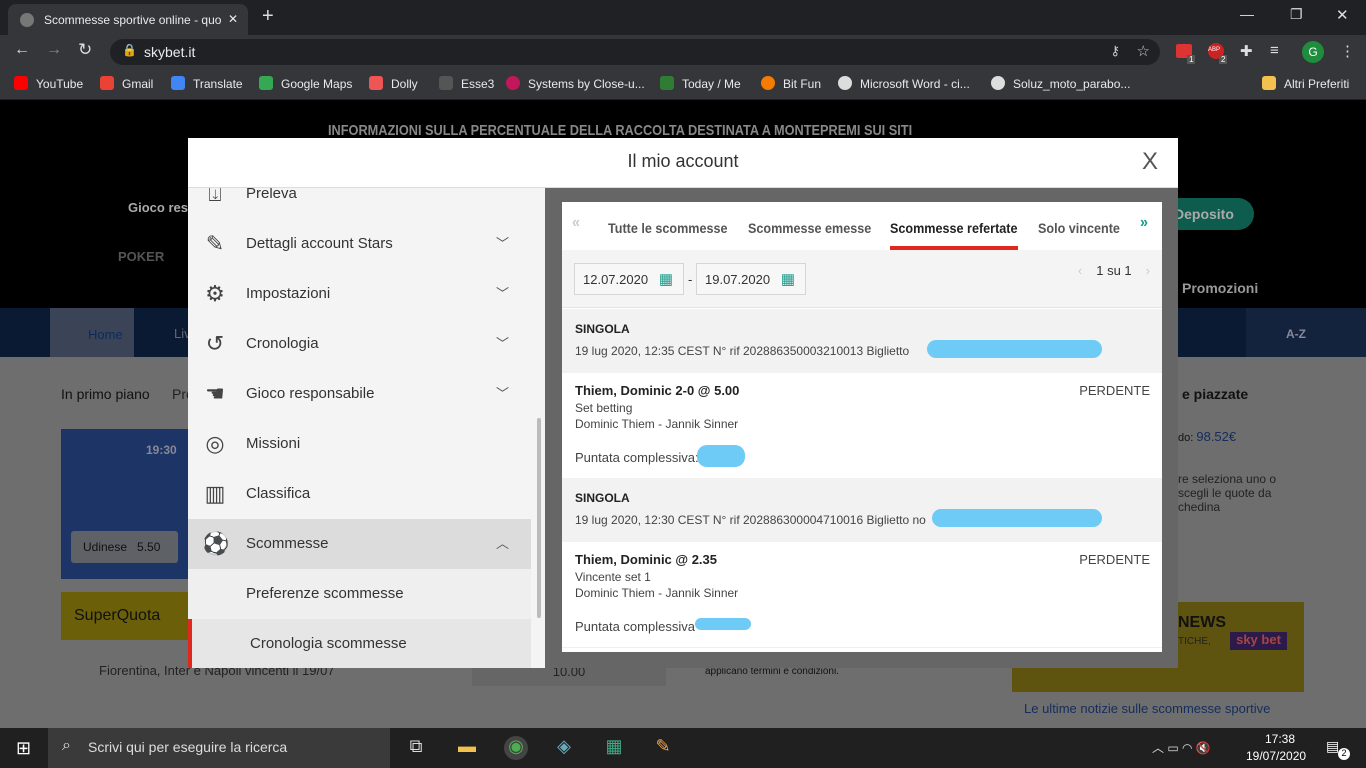 This screenshot has height=768, width=1366. Describe the element at coordinates (1342, 15) in the screenshot. I see `close-window-icon: ✕` at that location.